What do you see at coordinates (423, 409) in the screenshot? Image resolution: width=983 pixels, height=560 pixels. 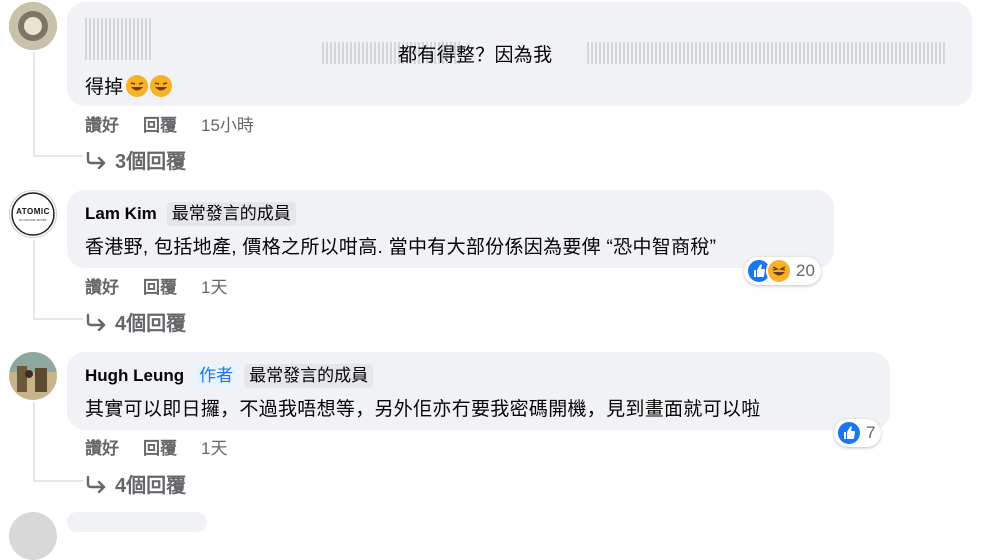 I see `comment-text: 其實可以即日攞，不過我唔想等，另外佢亦冇要我密碼開機，見到畫面就可以啦` at bounding box center [423, 409].